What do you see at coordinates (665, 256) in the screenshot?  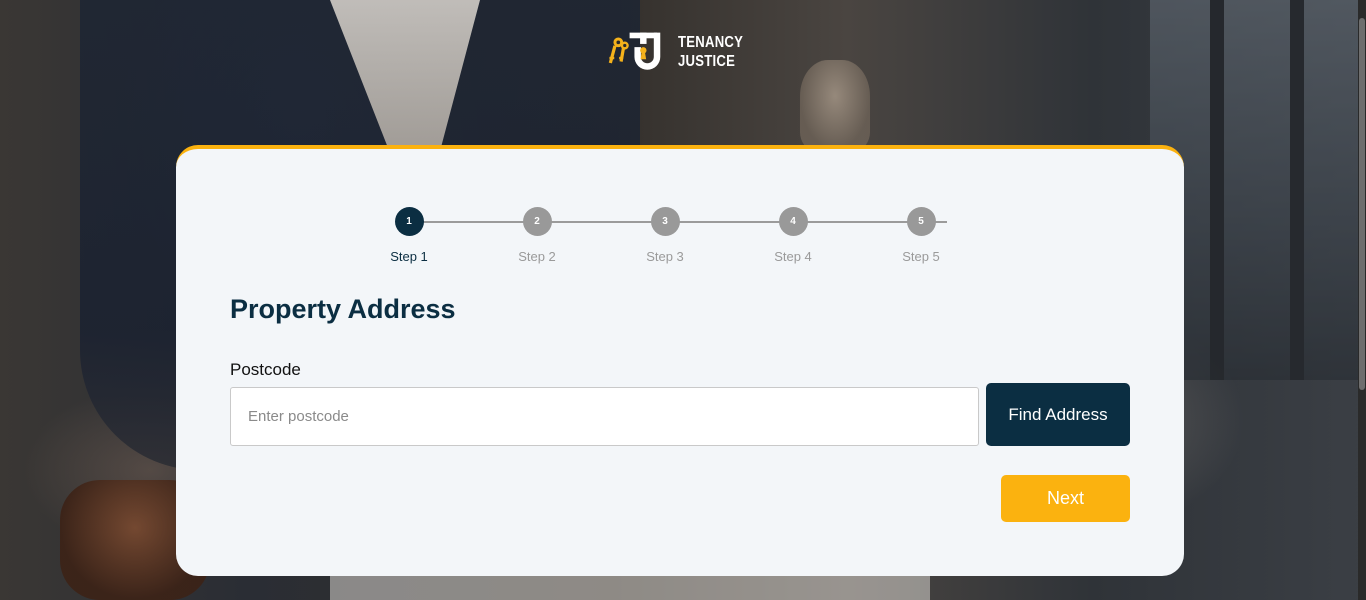 I see `step-3-label: Step 3` at bounding box center [665, 256].